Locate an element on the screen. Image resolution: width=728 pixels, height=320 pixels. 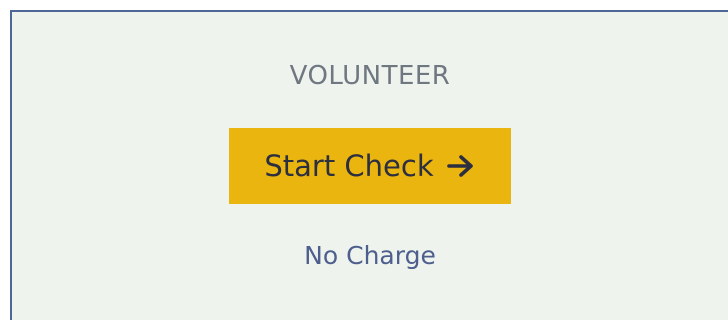
start-check-button: Start Check is located at coordinates (370, 166).